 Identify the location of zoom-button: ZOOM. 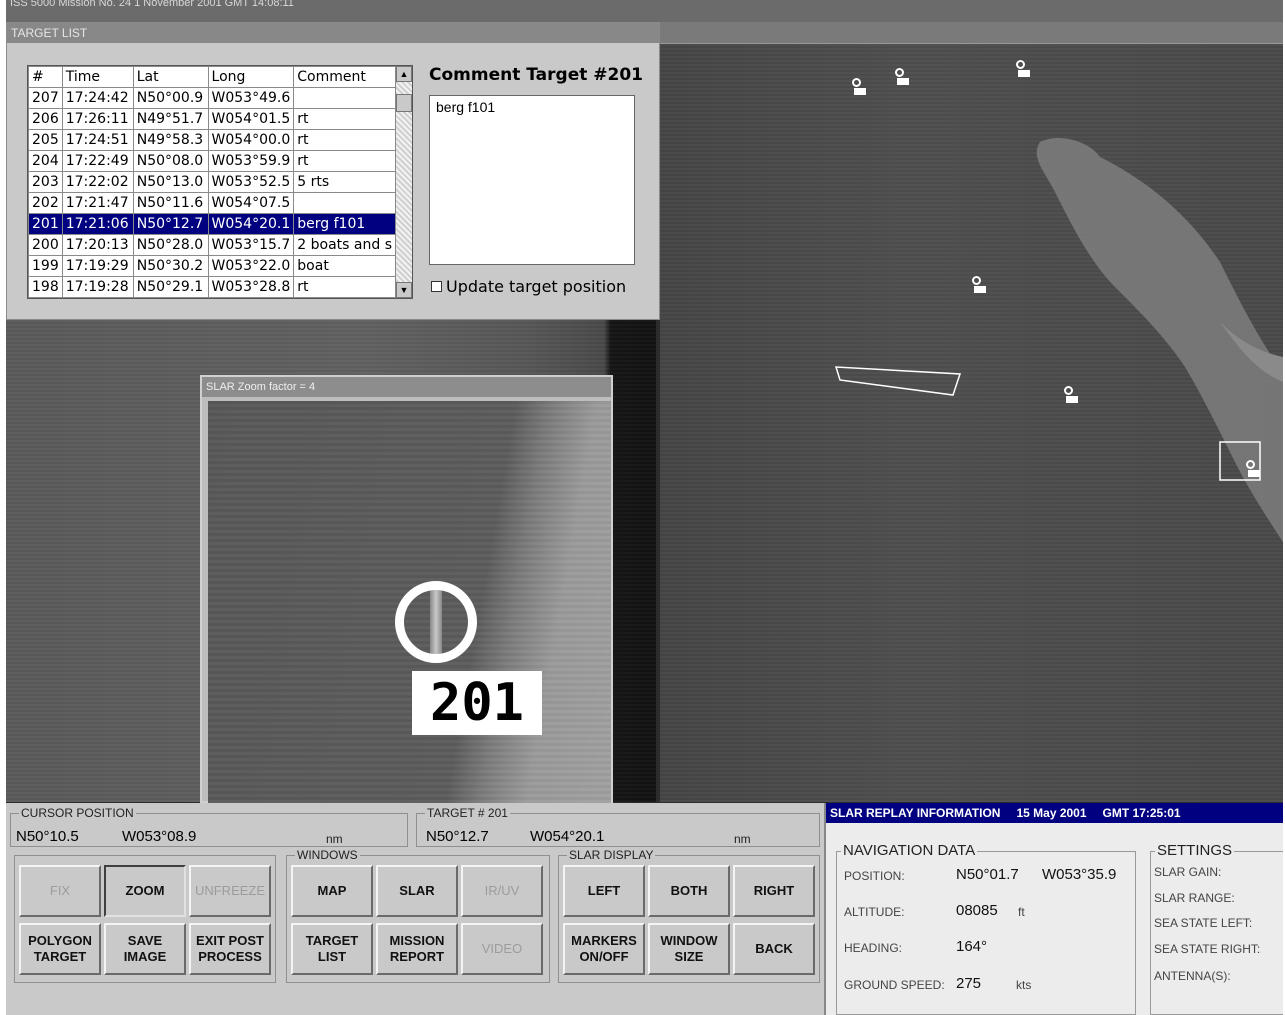
(145, 891).